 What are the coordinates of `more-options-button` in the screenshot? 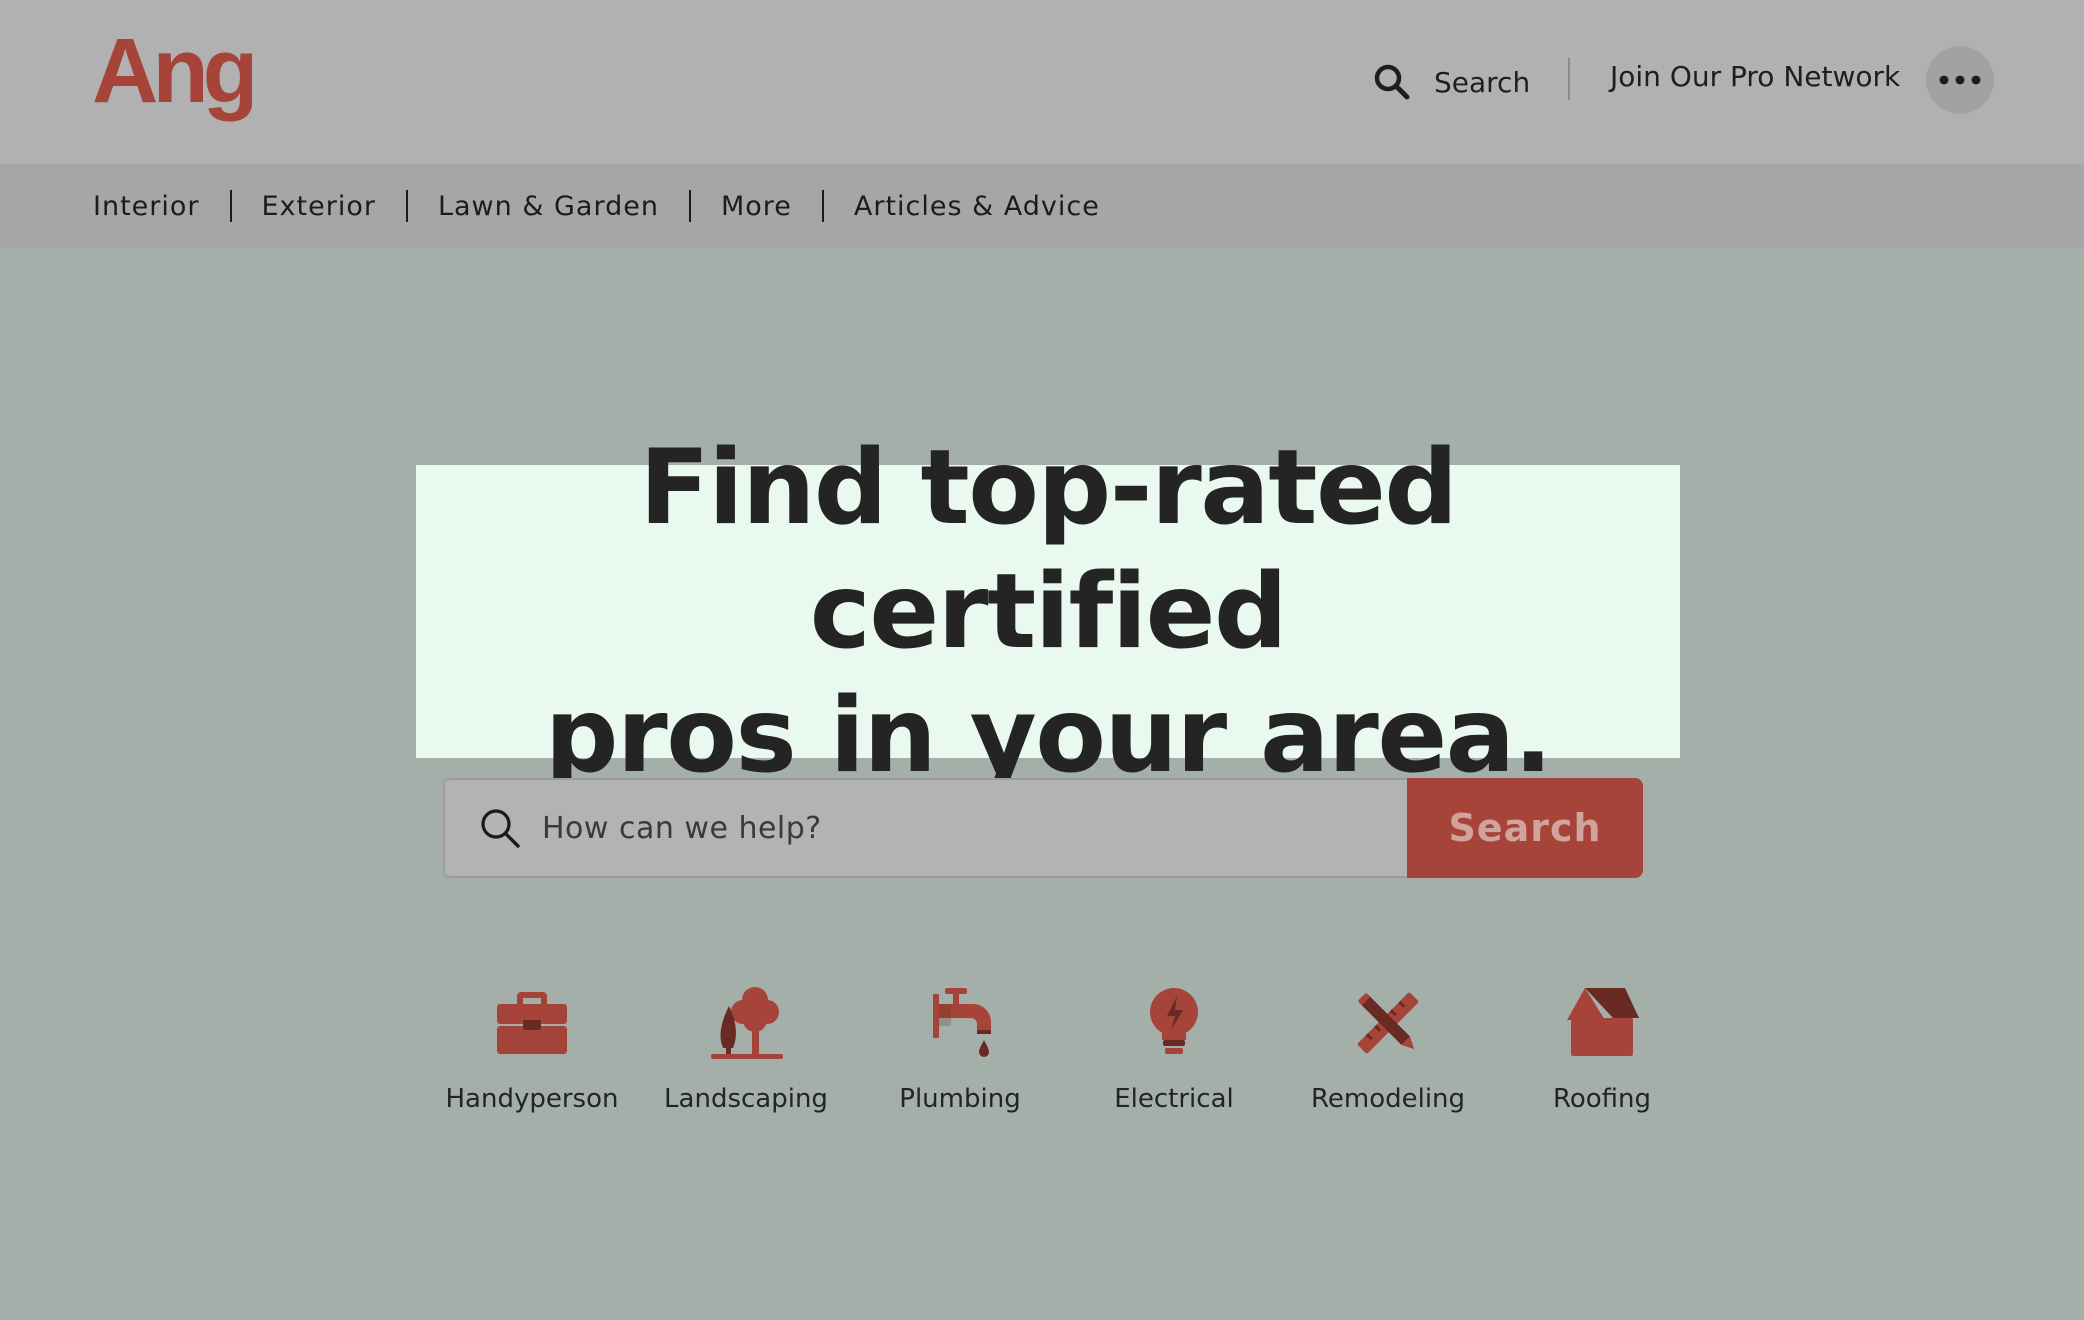 It's located at (1960, 80).